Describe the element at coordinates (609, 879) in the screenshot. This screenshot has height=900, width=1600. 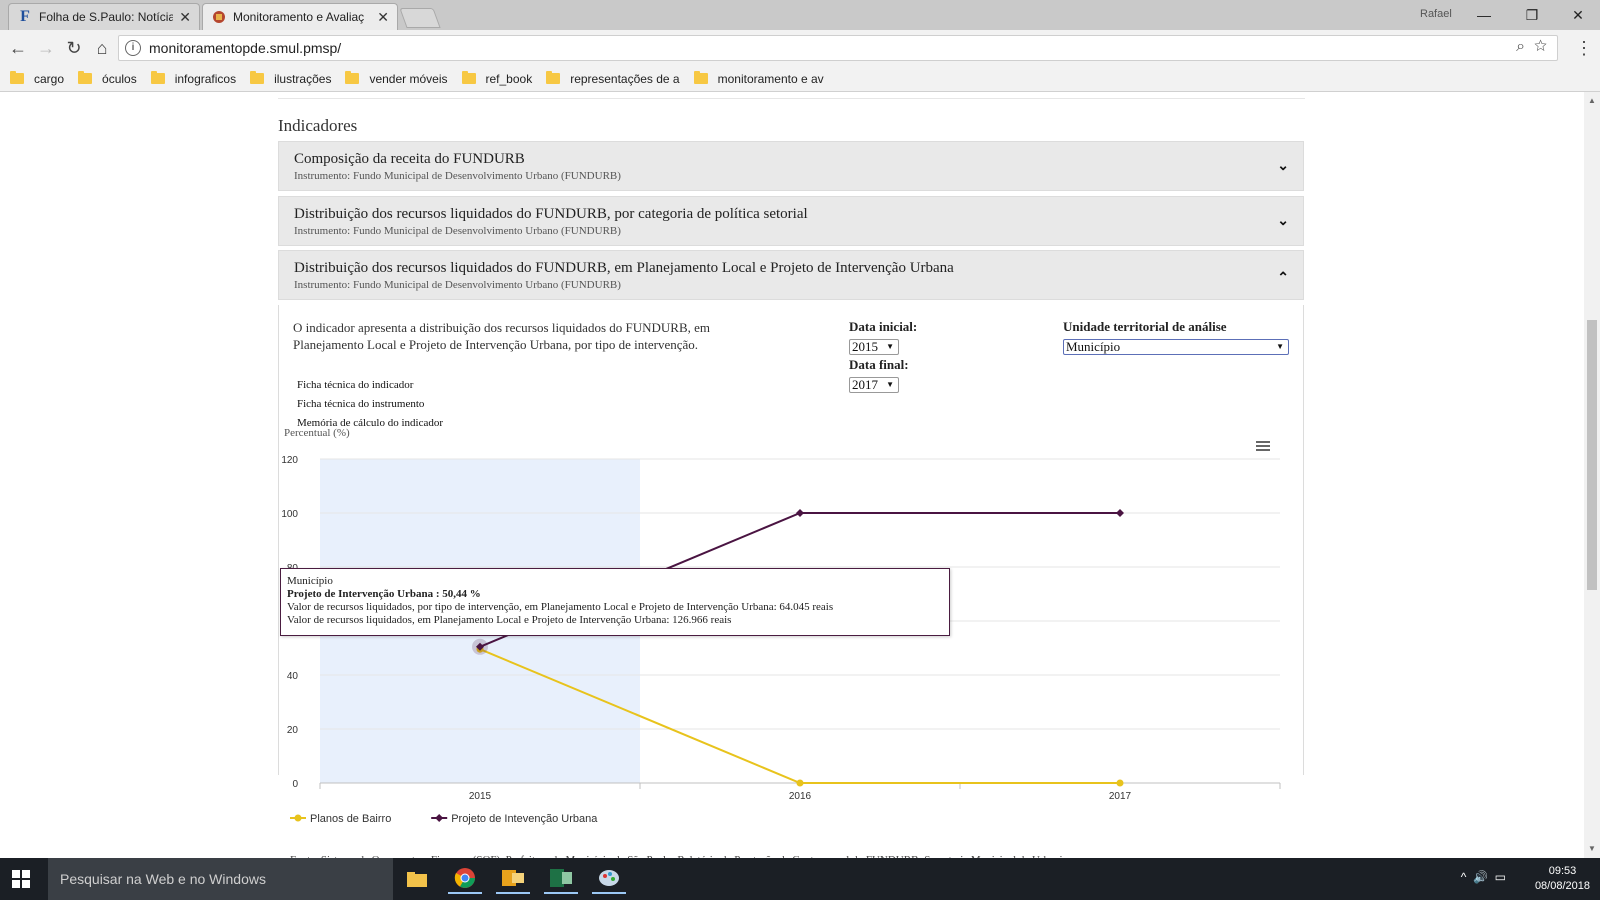
I see `paint-icon` at that location.